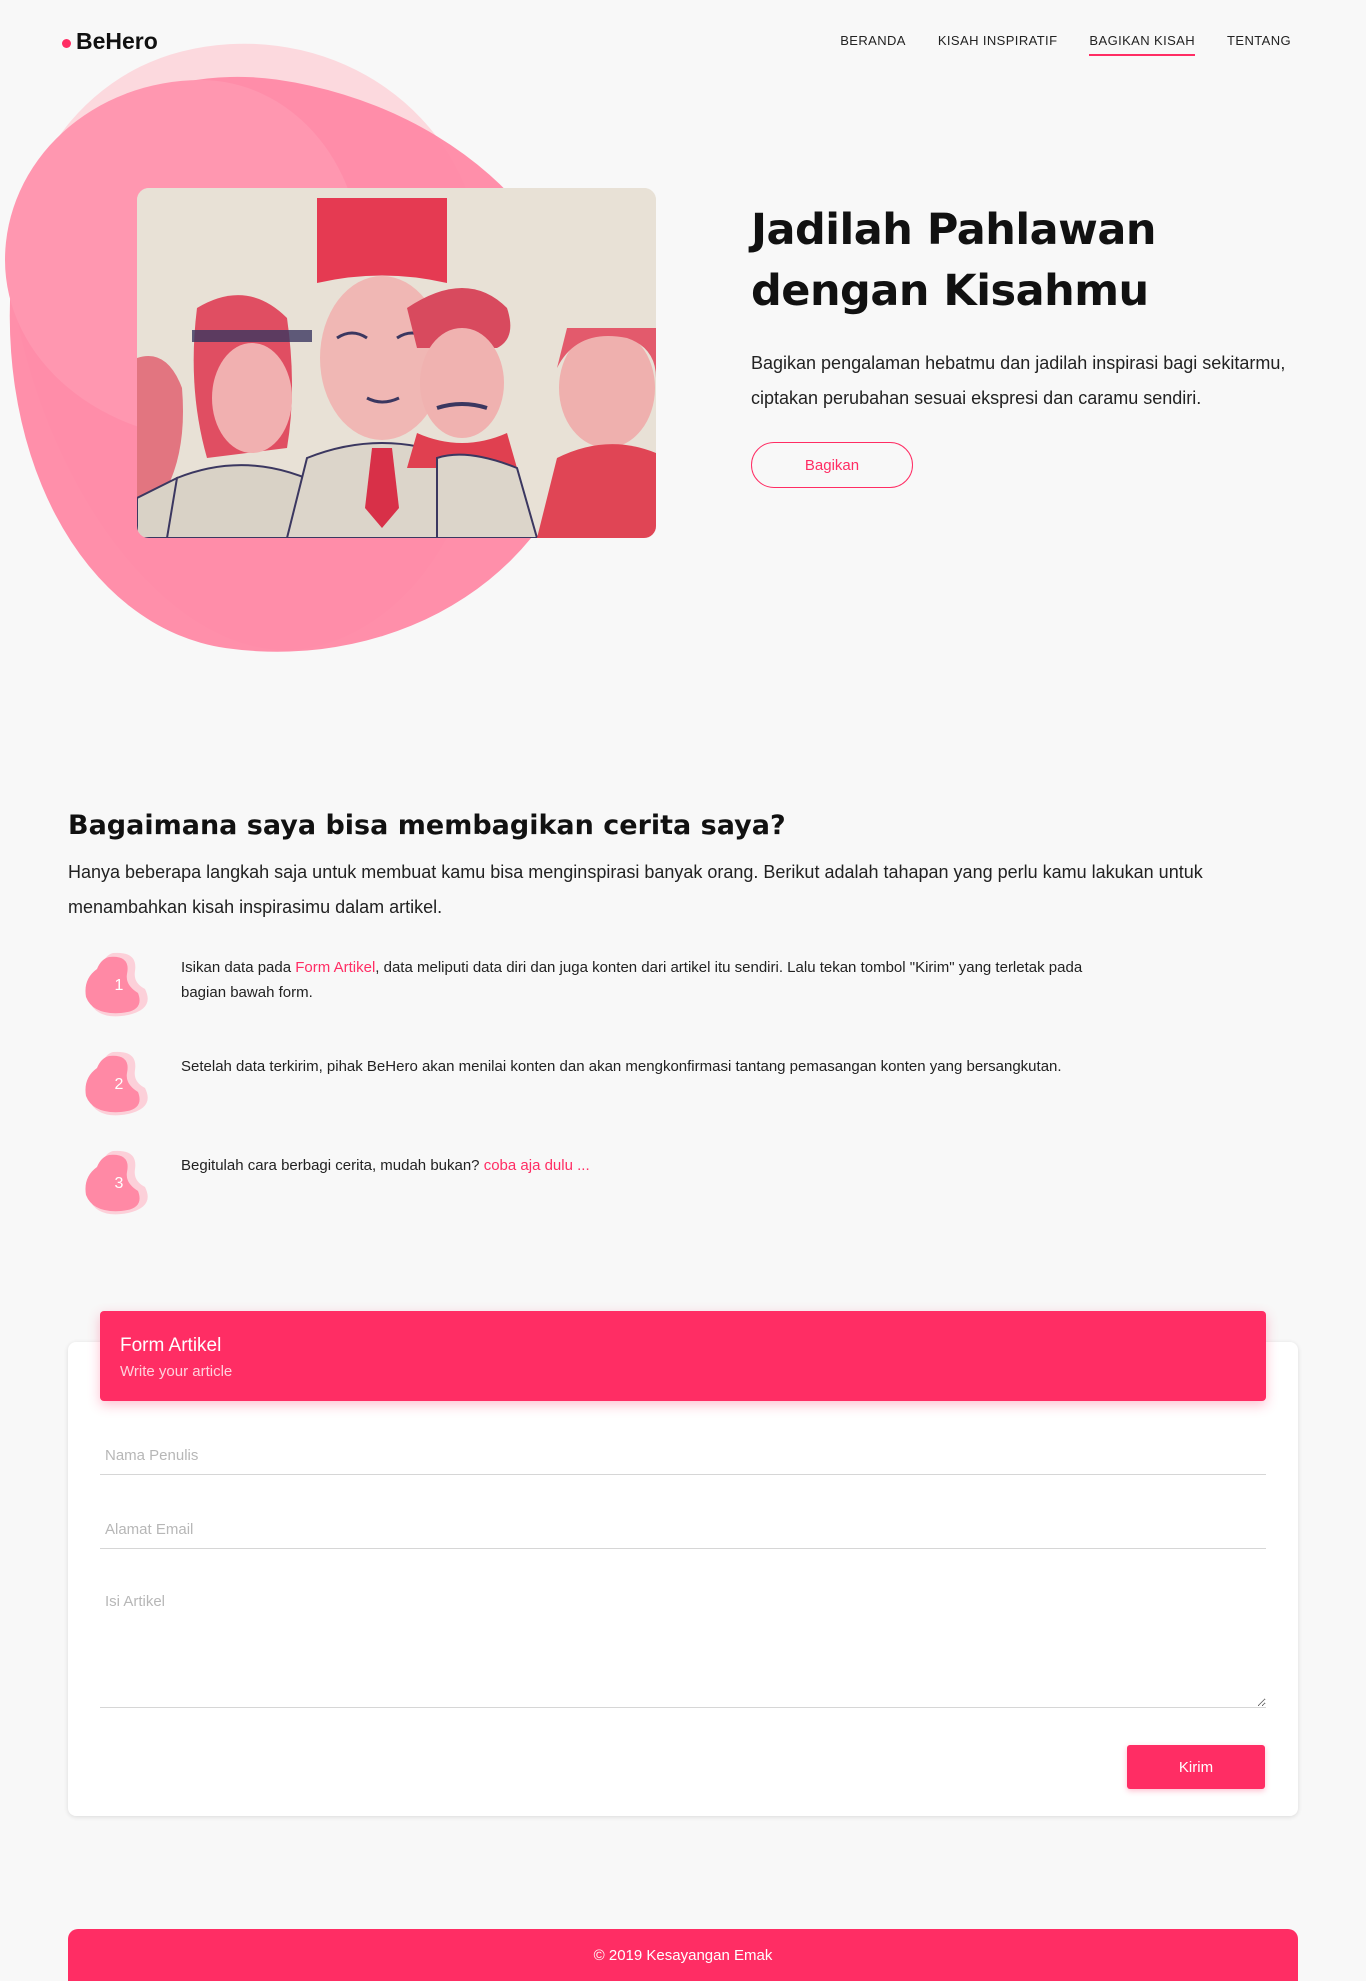 The height and width of the screenshot is (1981, 1366). What do you see at coordinates (832, 465) in the screenshot?
I see `share-button: Bagikan` at bounding box center [832, 465].